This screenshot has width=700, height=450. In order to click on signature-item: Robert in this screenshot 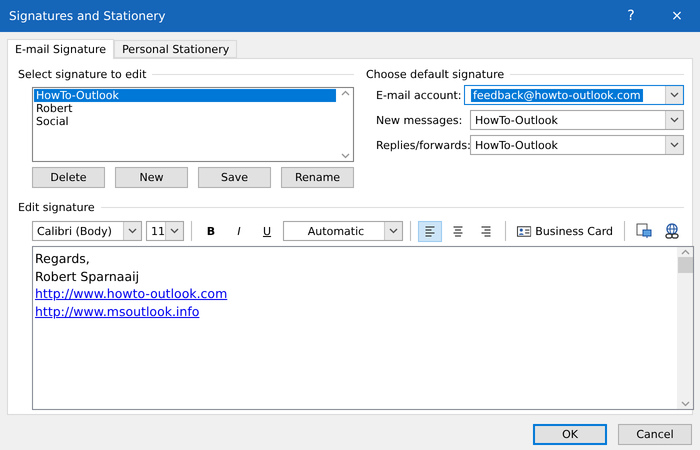, I will do `click(185, 108)`.